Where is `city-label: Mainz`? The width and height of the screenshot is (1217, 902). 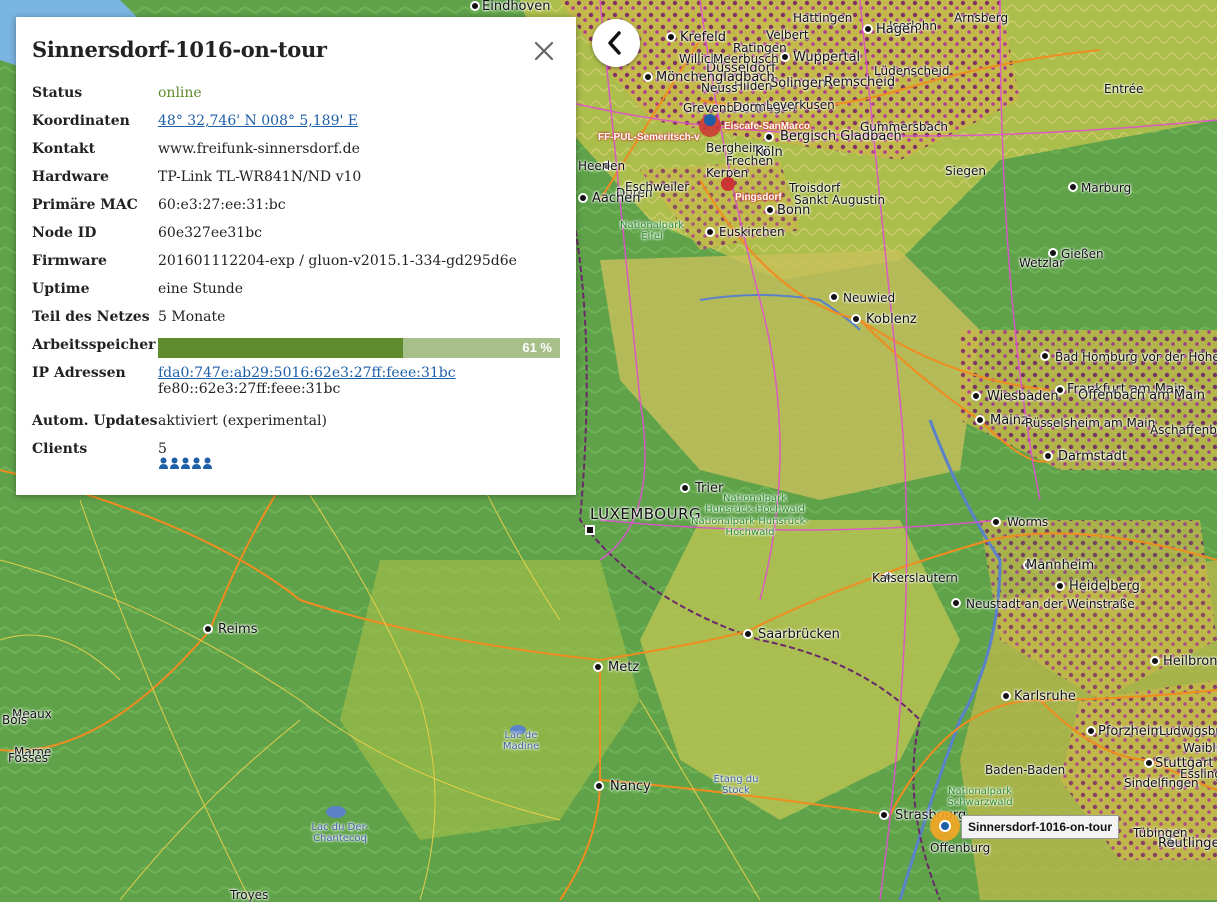 city-label: Mainz is located at coordinates (1009, 420).